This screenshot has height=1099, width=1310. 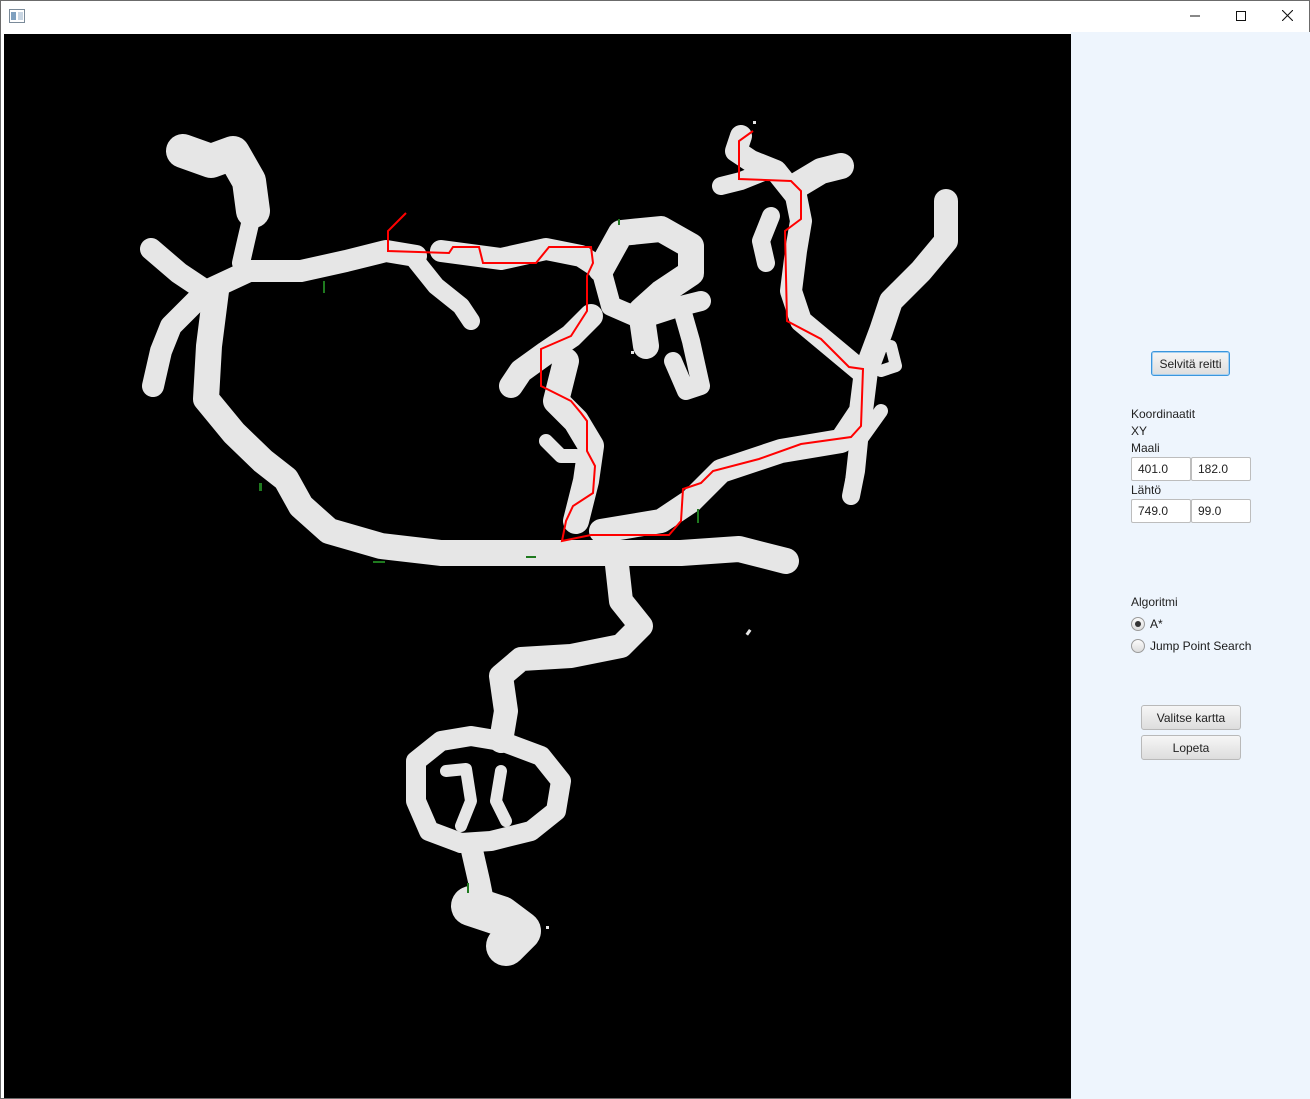 What do you see at coordinates (1156, 624) in the screenshot?
I see `radio-astar-label: A*` at bounding box center [1156, 624].